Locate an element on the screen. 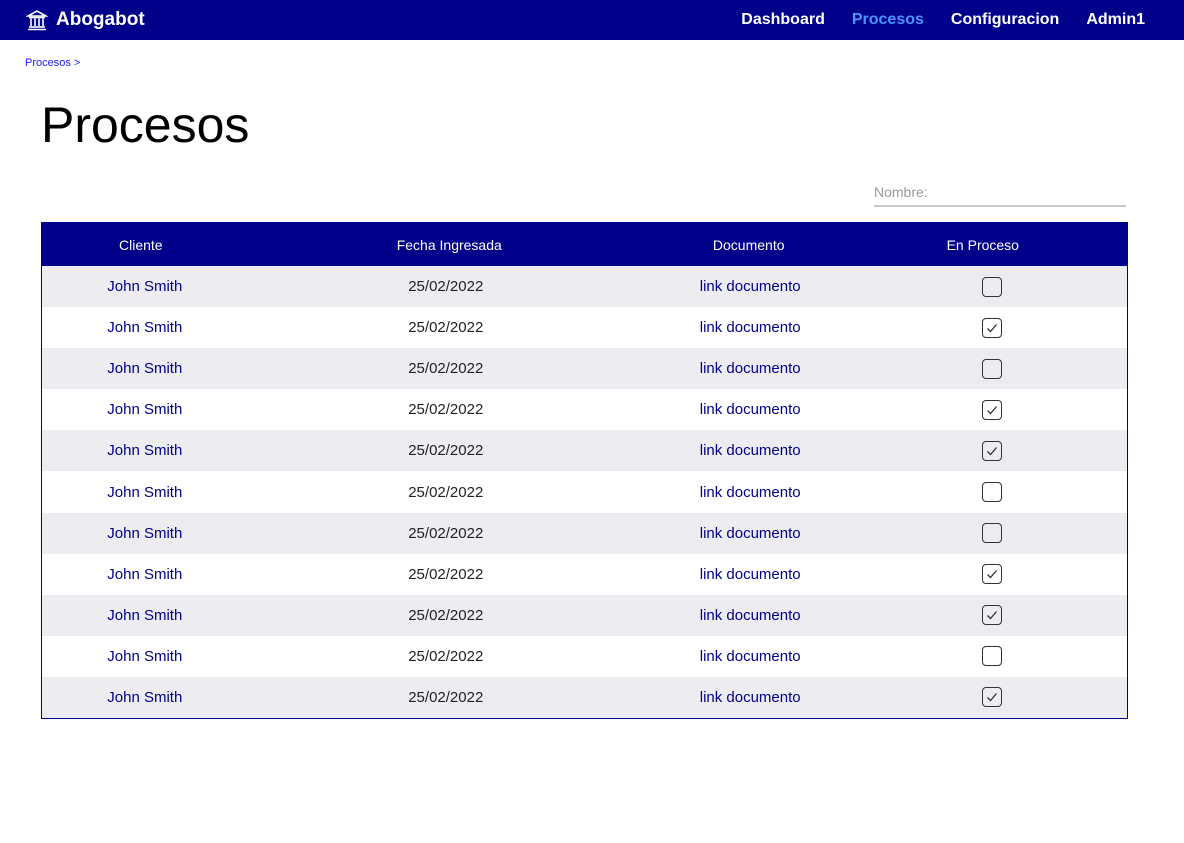 This screenshot has height=843, width=1184. breadcrumb: Procesos > is located at coordinates (52, 63).